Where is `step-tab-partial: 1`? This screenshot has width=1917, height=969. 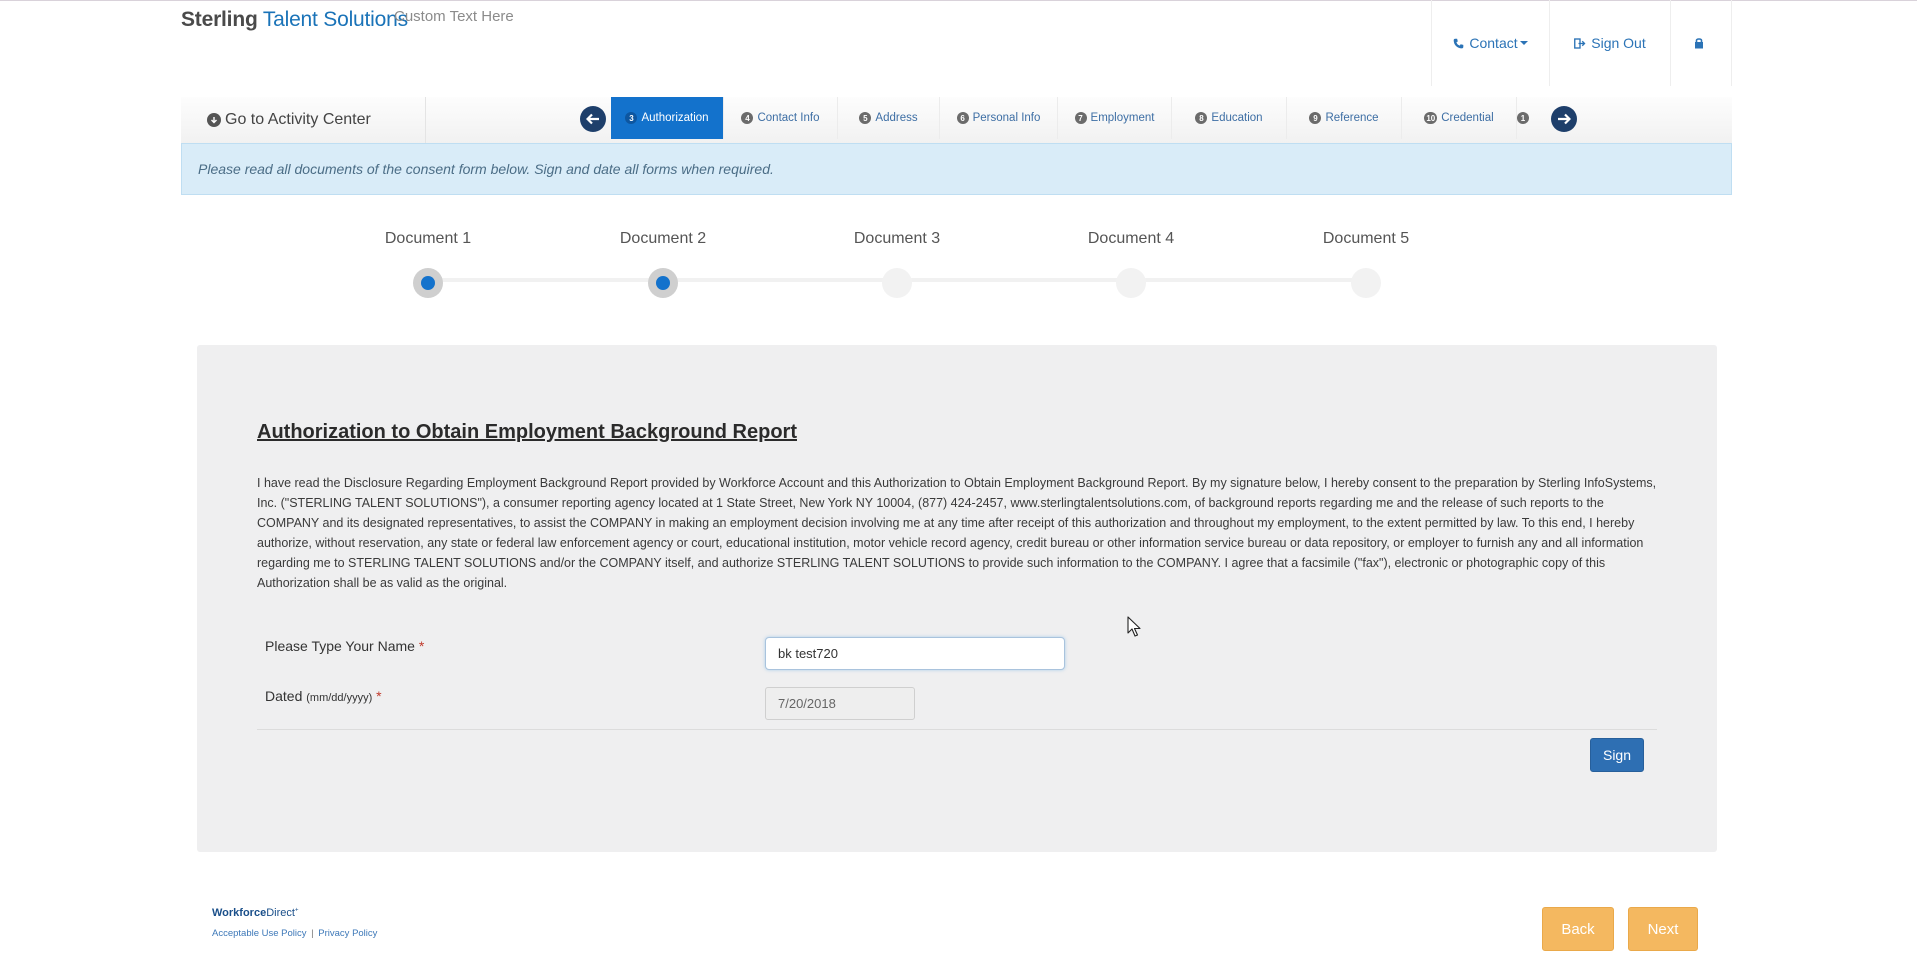 step-tab-partial: 1 is located at coordinates (1526, 118).